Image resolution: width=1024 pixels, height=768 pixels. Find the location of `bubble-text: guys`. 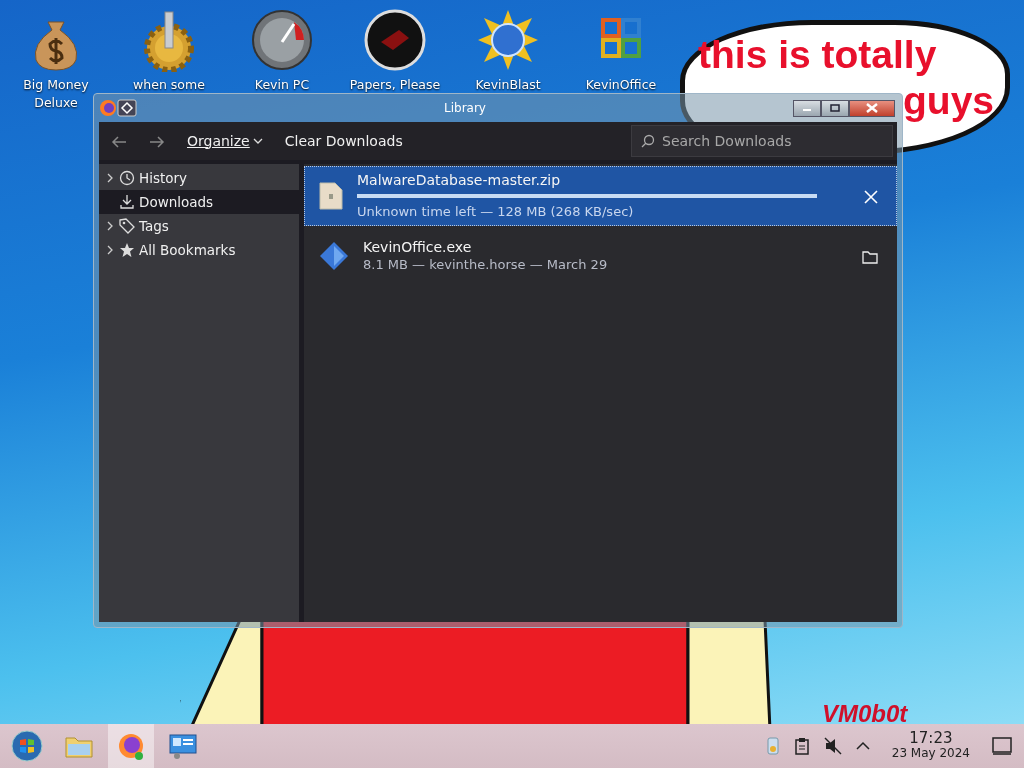

bubble-text: guys is located at coordinates (949, 101).